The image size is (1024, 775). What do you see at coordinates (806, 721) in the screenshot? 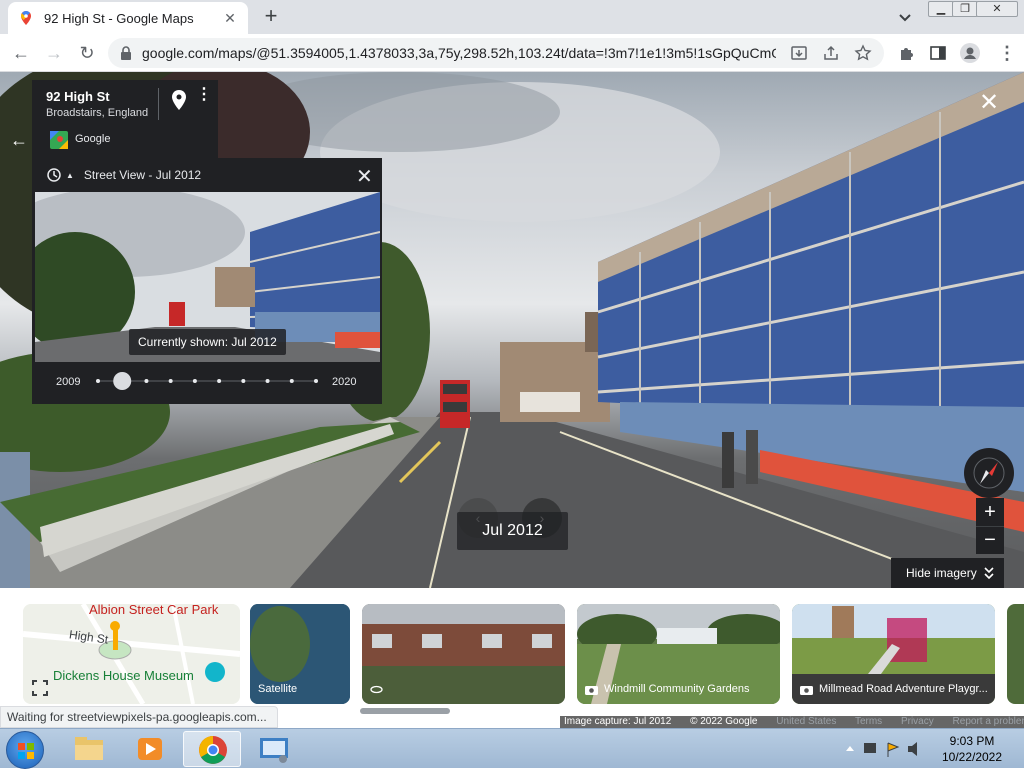
I see `footer-link-country: United States` at bounding box center [806, 721].